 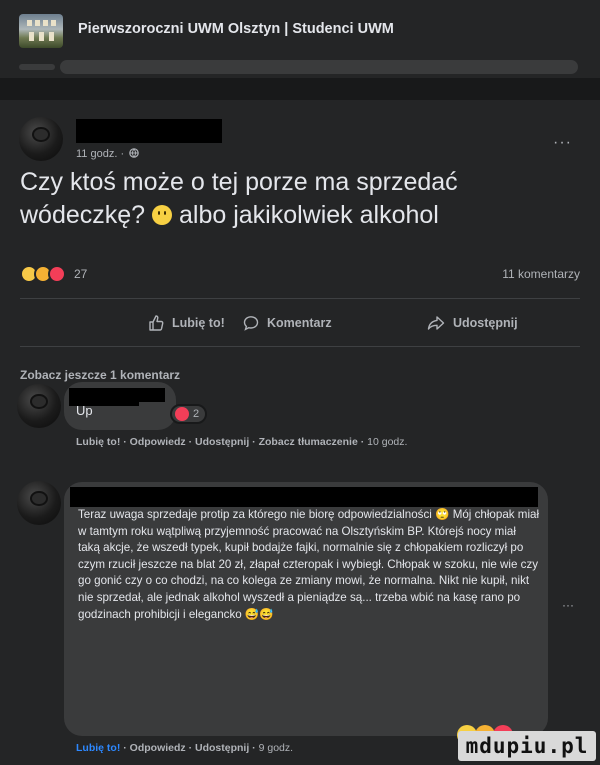 What do you see at coordinates (84, 410) in the screenshot?
I see `comment-text: Up` at bounding box center [84, 410].